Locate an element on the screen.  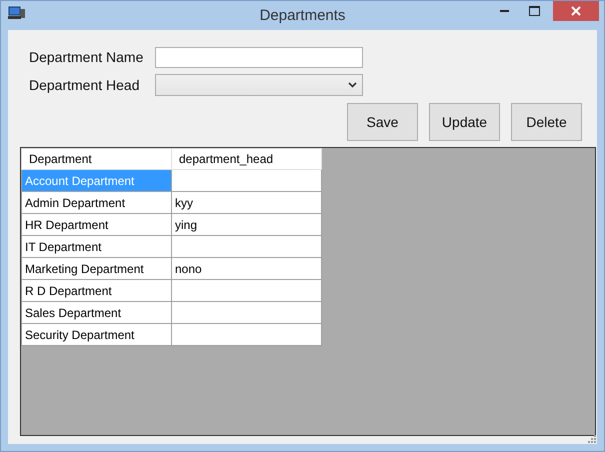
table-cell: nono is located at coordinates (247, 269).